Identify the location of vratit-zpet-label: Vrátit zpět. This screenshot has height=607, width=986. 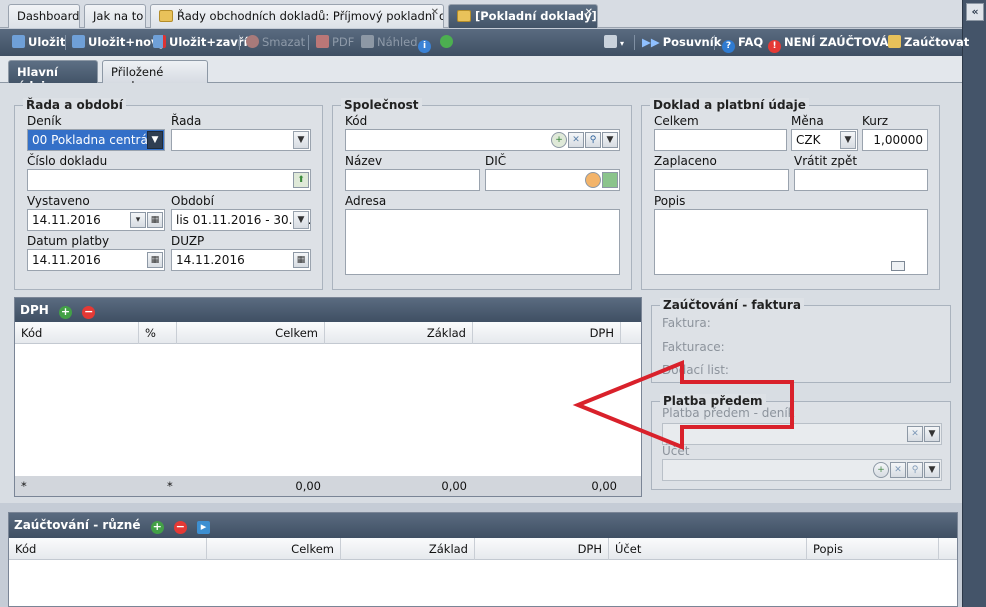
(826, 161).